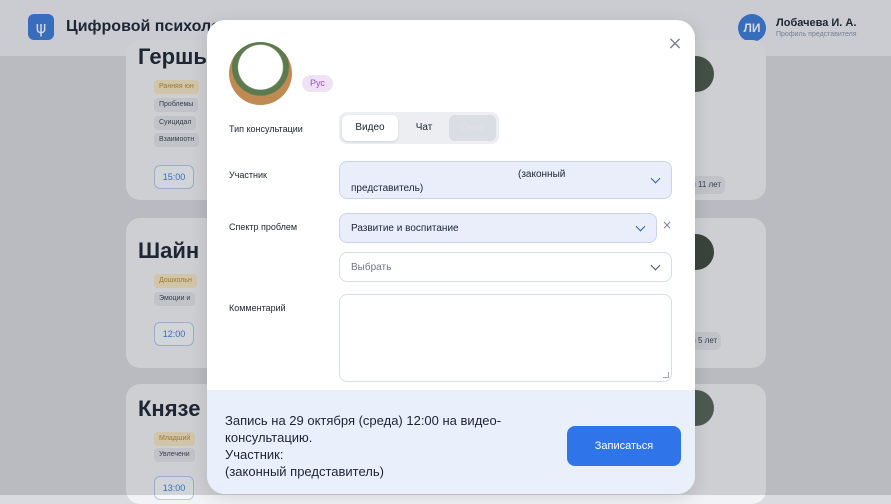 Image resolution: width=891 pixels, height=504 pixels. Describe the element at coordinates (254, 454) in the screenshot. I see `summary-line: Участник:` at that location.